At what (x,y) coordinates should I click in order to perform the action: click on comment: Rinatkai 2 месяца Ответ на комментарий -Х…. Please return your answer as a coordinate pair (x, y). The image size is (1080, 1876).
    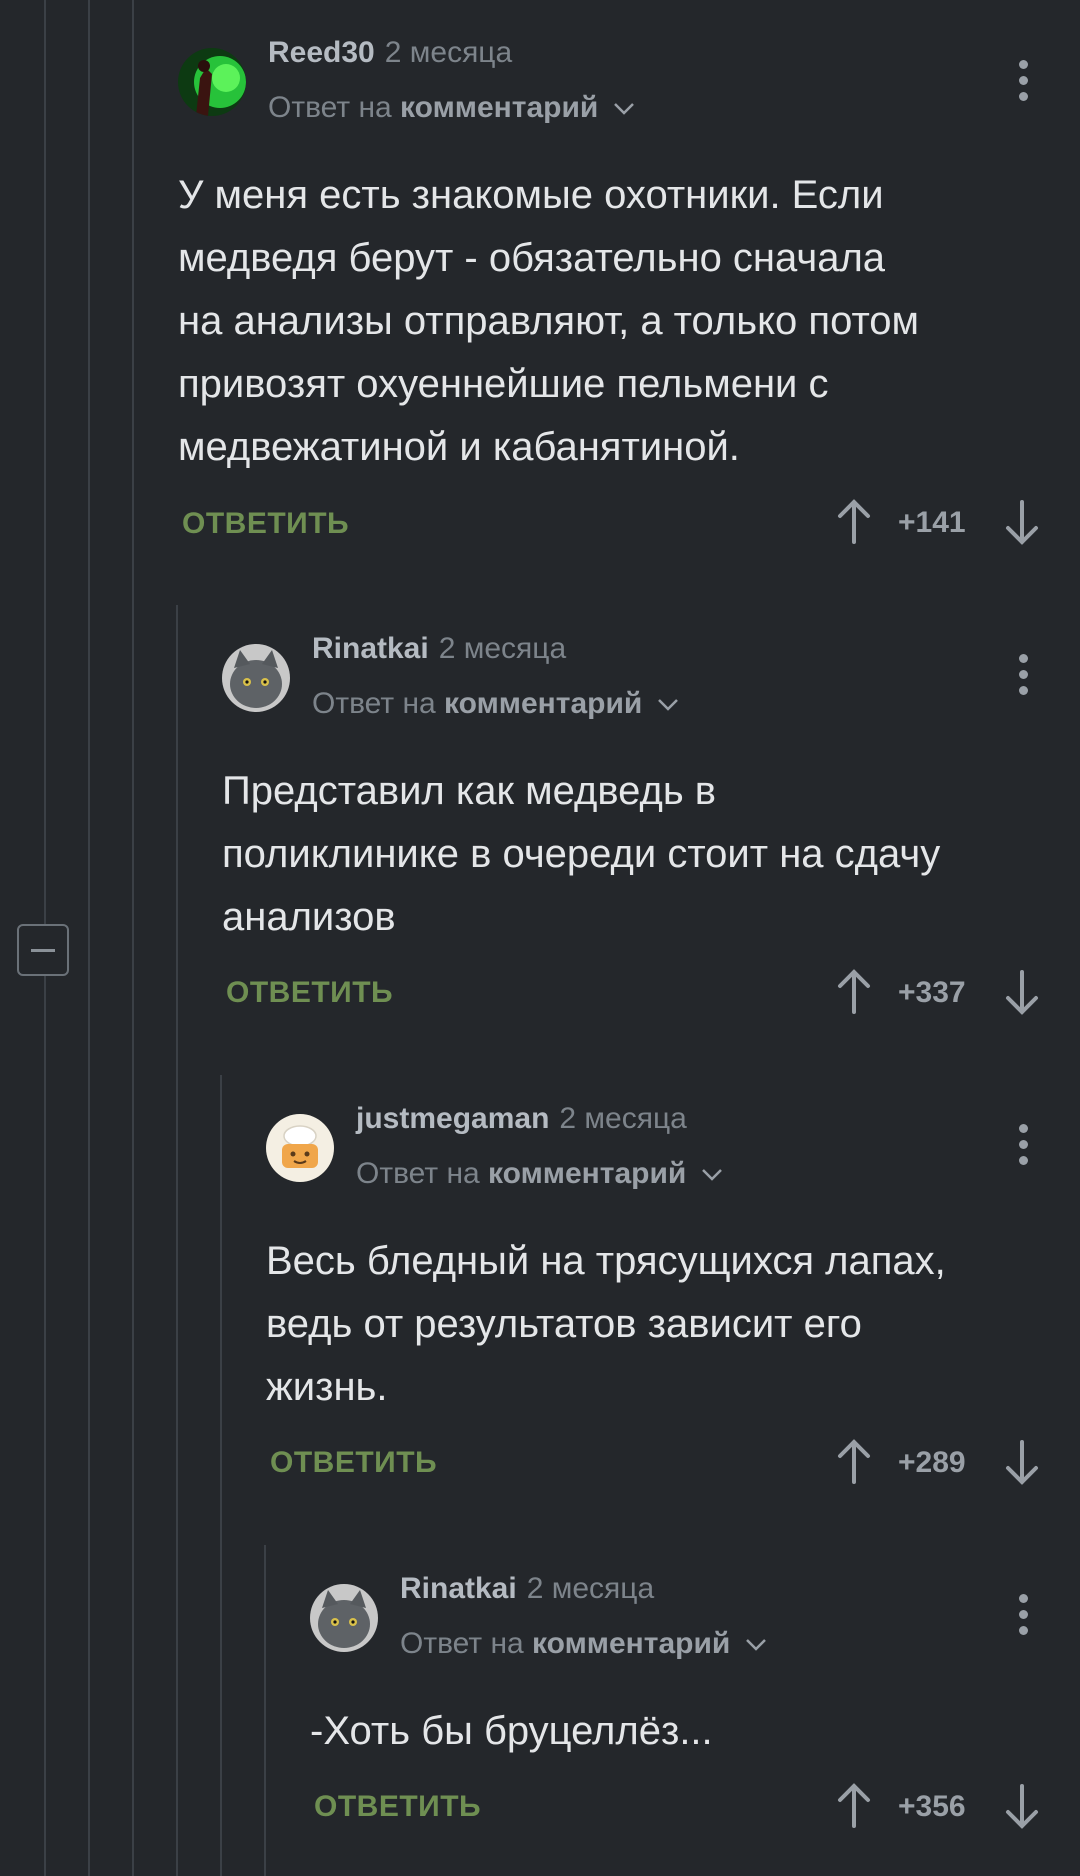
    Looking at the image, I should click on (695, 1722).